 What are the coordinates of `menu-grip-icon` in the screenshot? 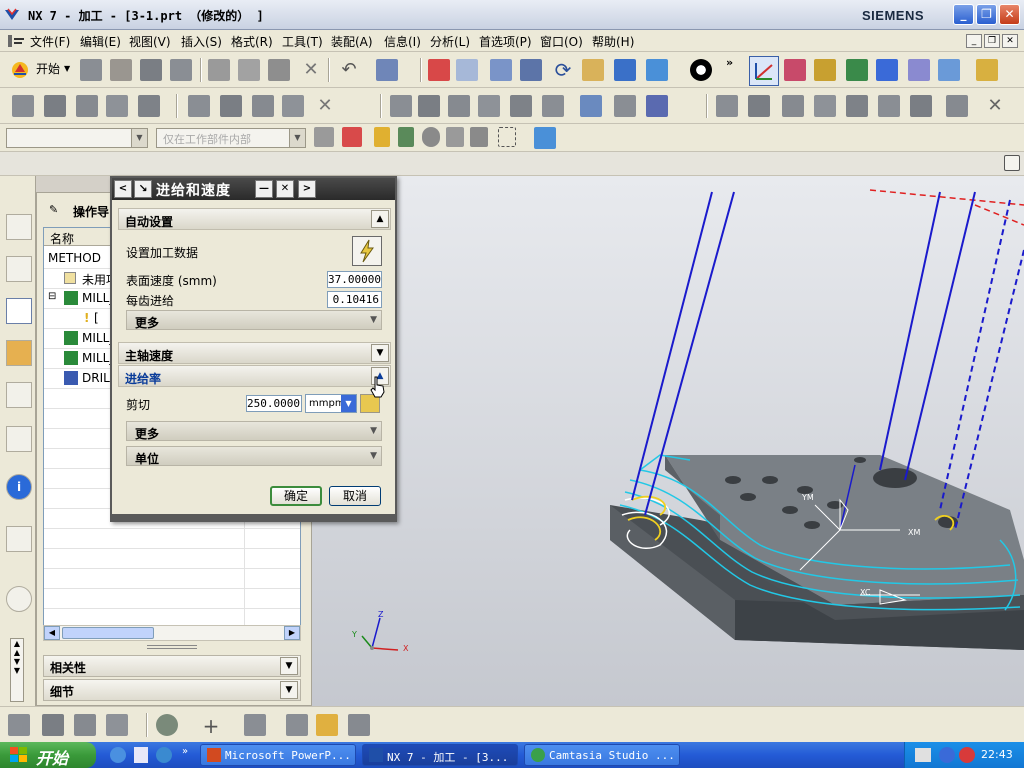 It's located at (16, 41).